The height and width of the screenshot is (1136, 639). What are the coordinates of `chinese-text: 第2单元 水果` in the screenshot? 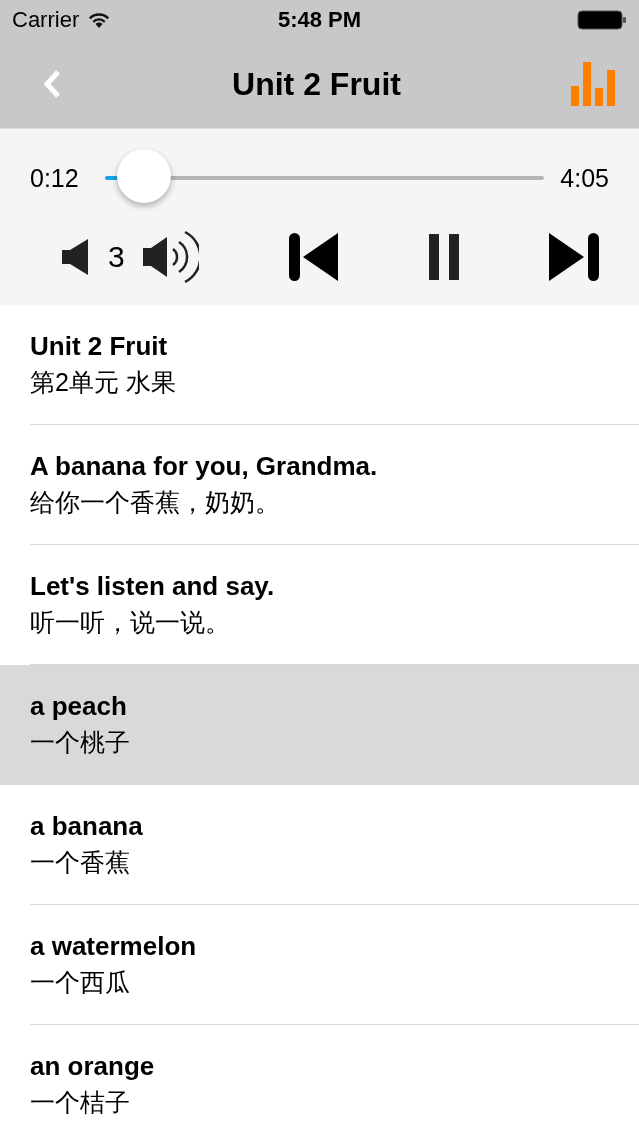 It's located at (103, 382).